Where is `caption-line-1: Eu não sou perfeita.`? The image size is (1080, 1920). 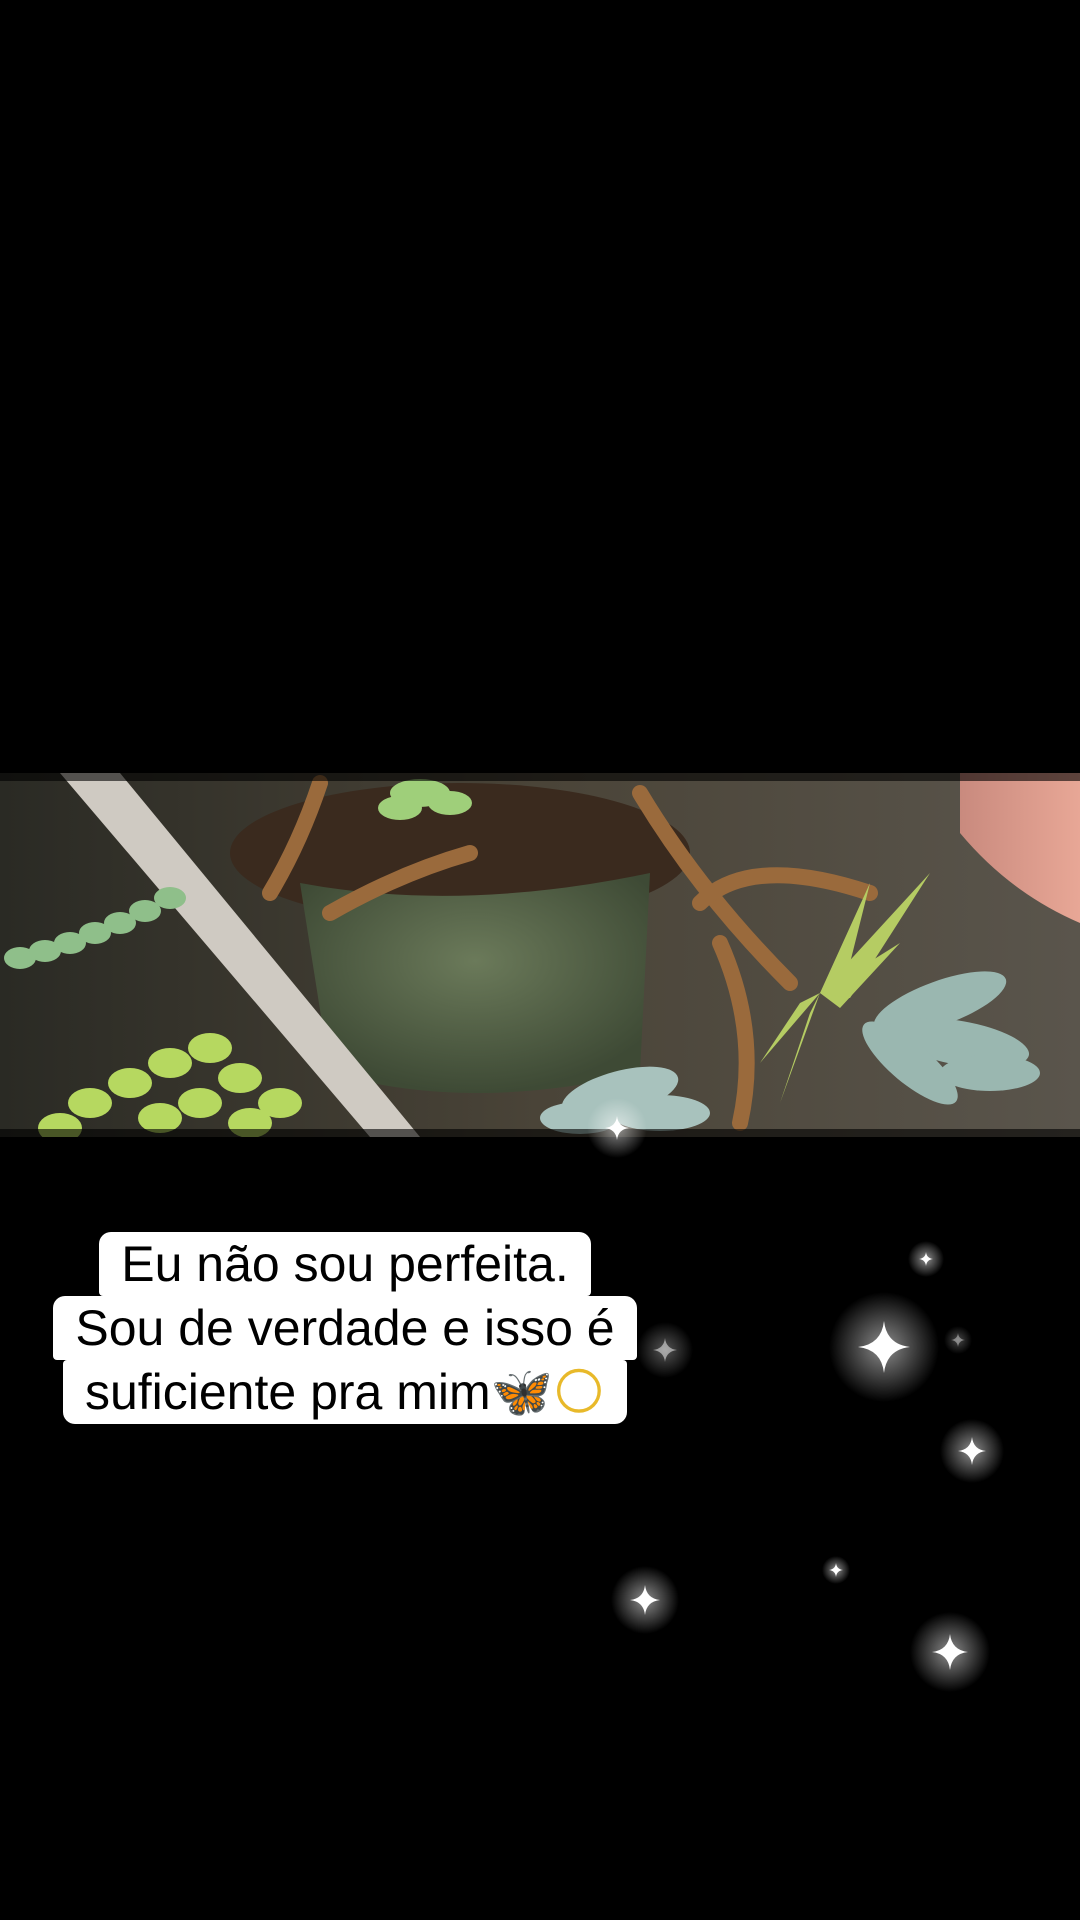 caption-line-1: Eu não sou perfeita. is located at coordinates (345, 1264).